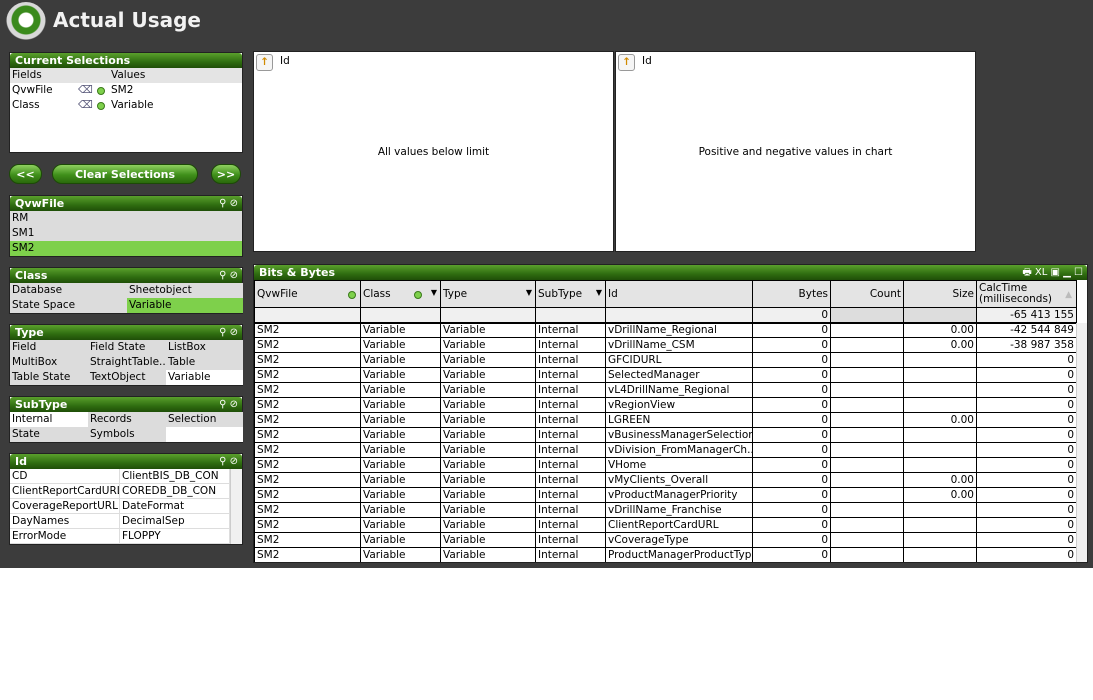 The height and width of the screenshot is (700, 1093). Describe the element at coordinates (236, 506) in the screenshot. I see `id-scrollbar` at that location.